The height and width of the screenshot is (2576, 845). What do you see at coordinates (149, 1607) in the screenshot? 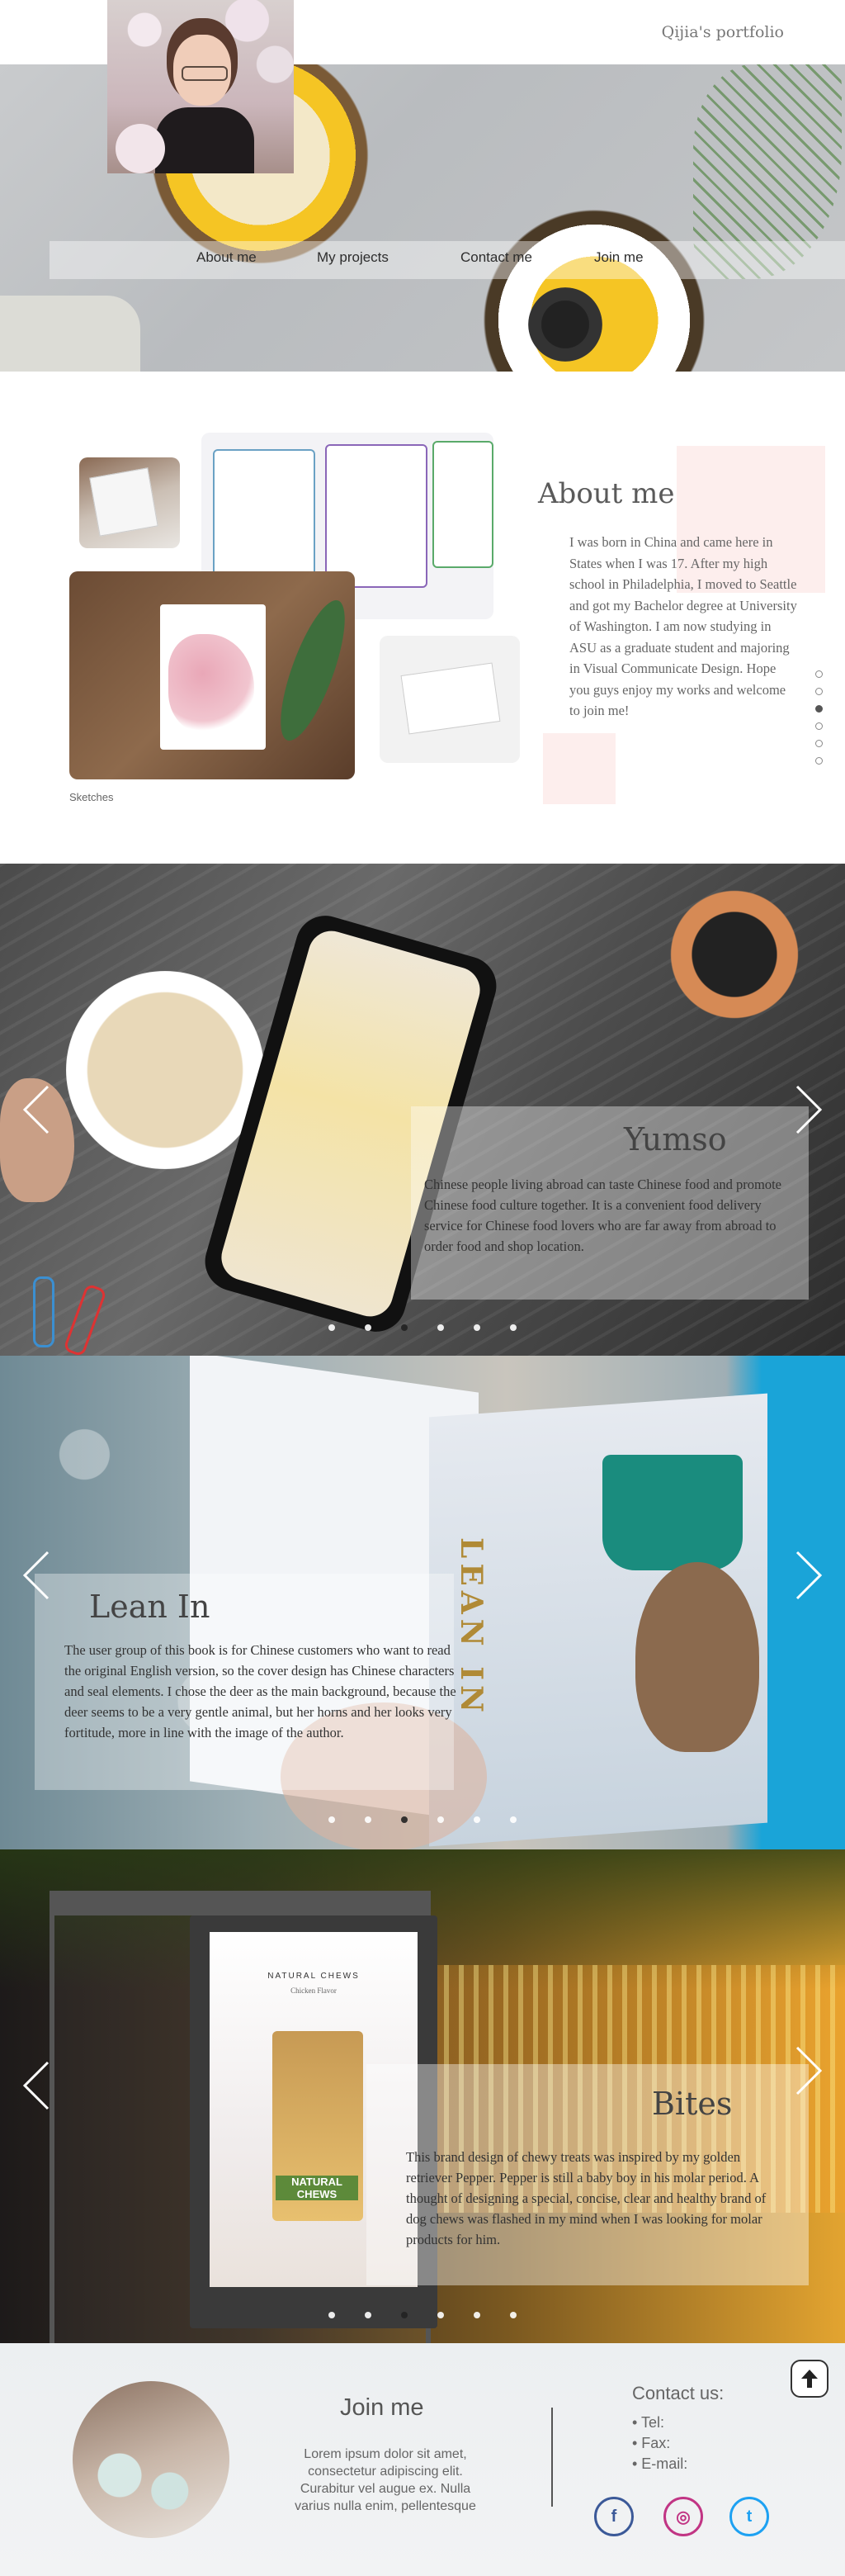
I see `project-title: Lean In` at bounding box center [149, 1607].